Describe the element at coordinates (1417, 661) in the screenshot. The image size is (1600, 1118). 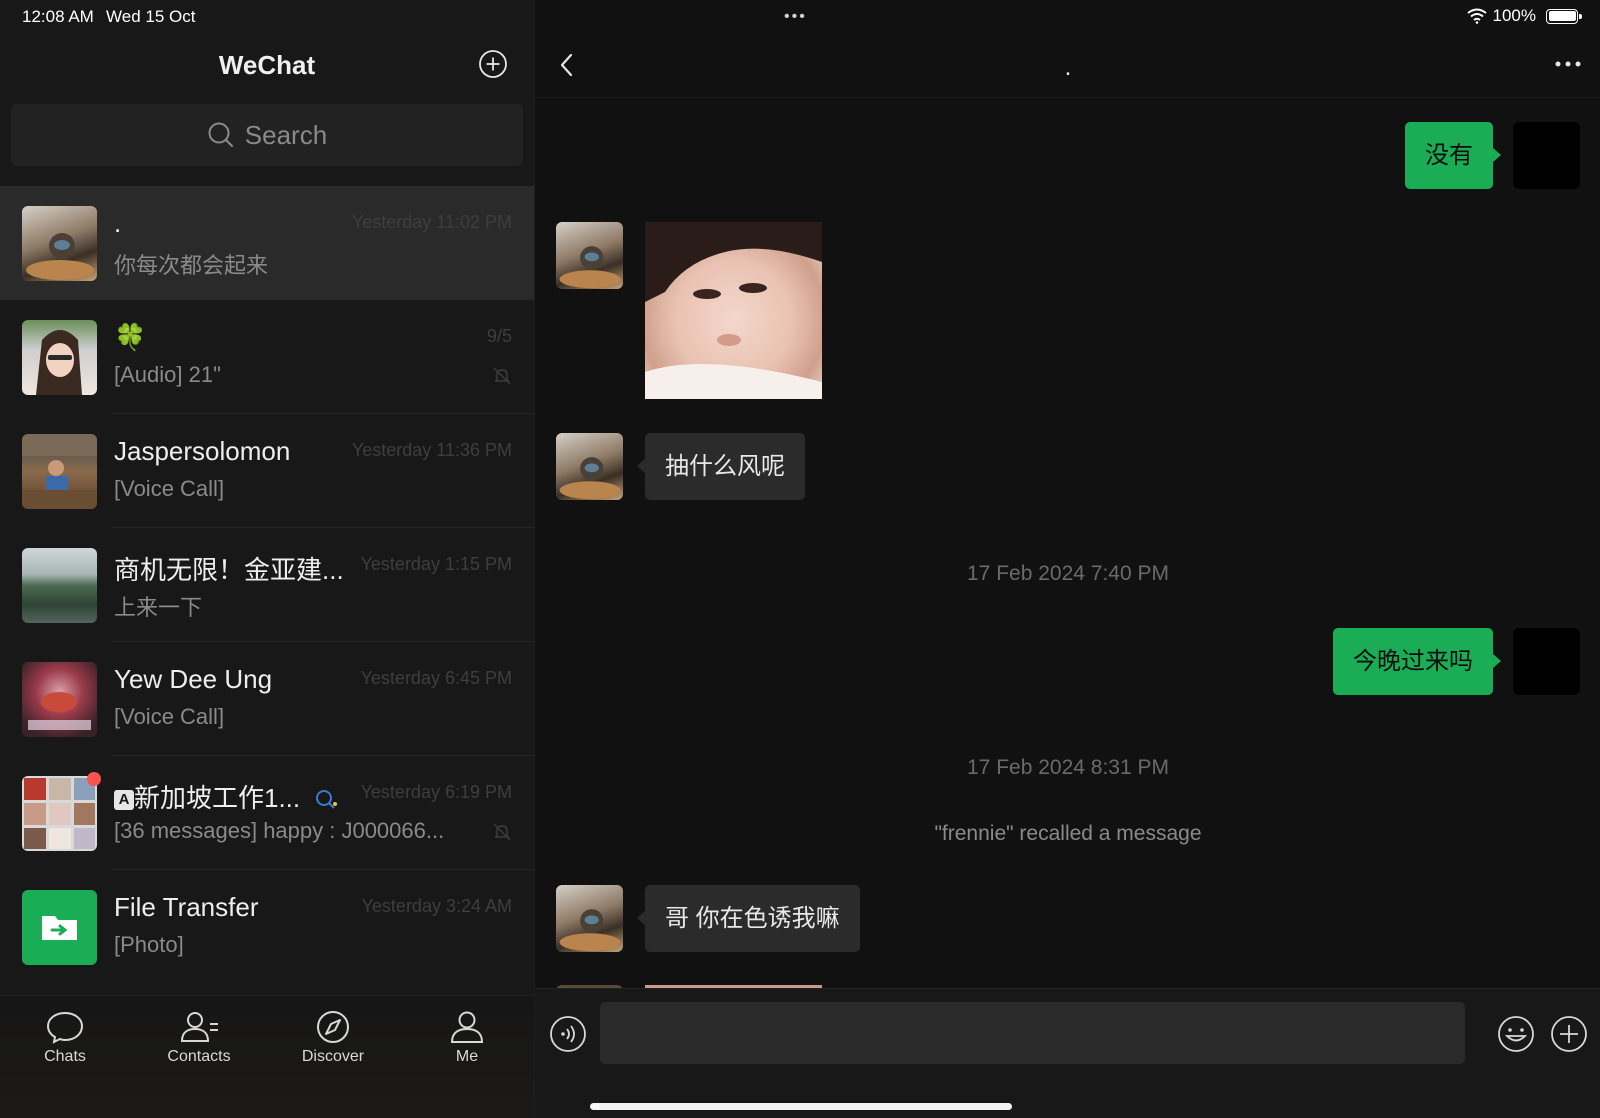
I see `message-bubble-outgoing: 今晚过来吗` at that location.